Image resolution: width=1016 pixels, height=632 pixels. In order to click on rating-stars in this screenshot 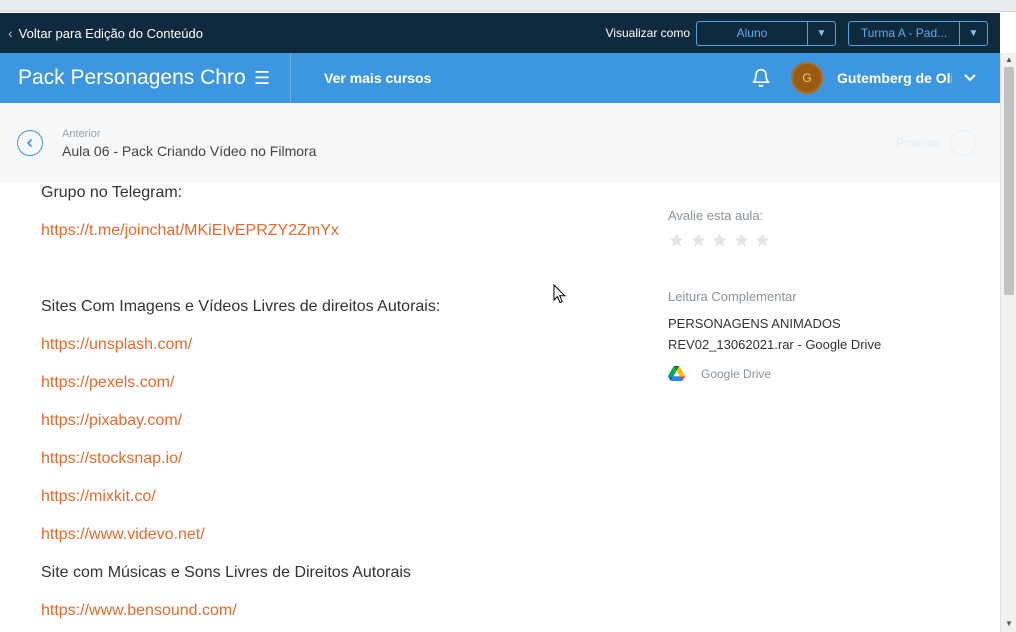, I will do `click(722, 240)`.